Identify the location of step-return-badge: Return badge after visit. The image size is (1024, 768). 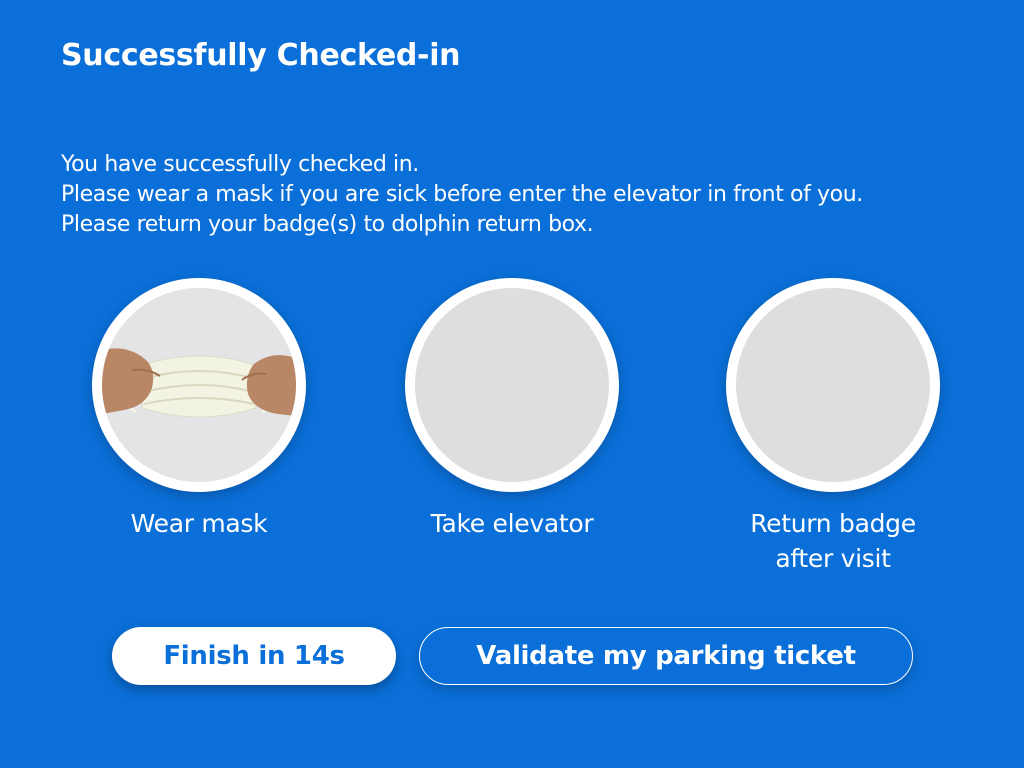
(833, 427).